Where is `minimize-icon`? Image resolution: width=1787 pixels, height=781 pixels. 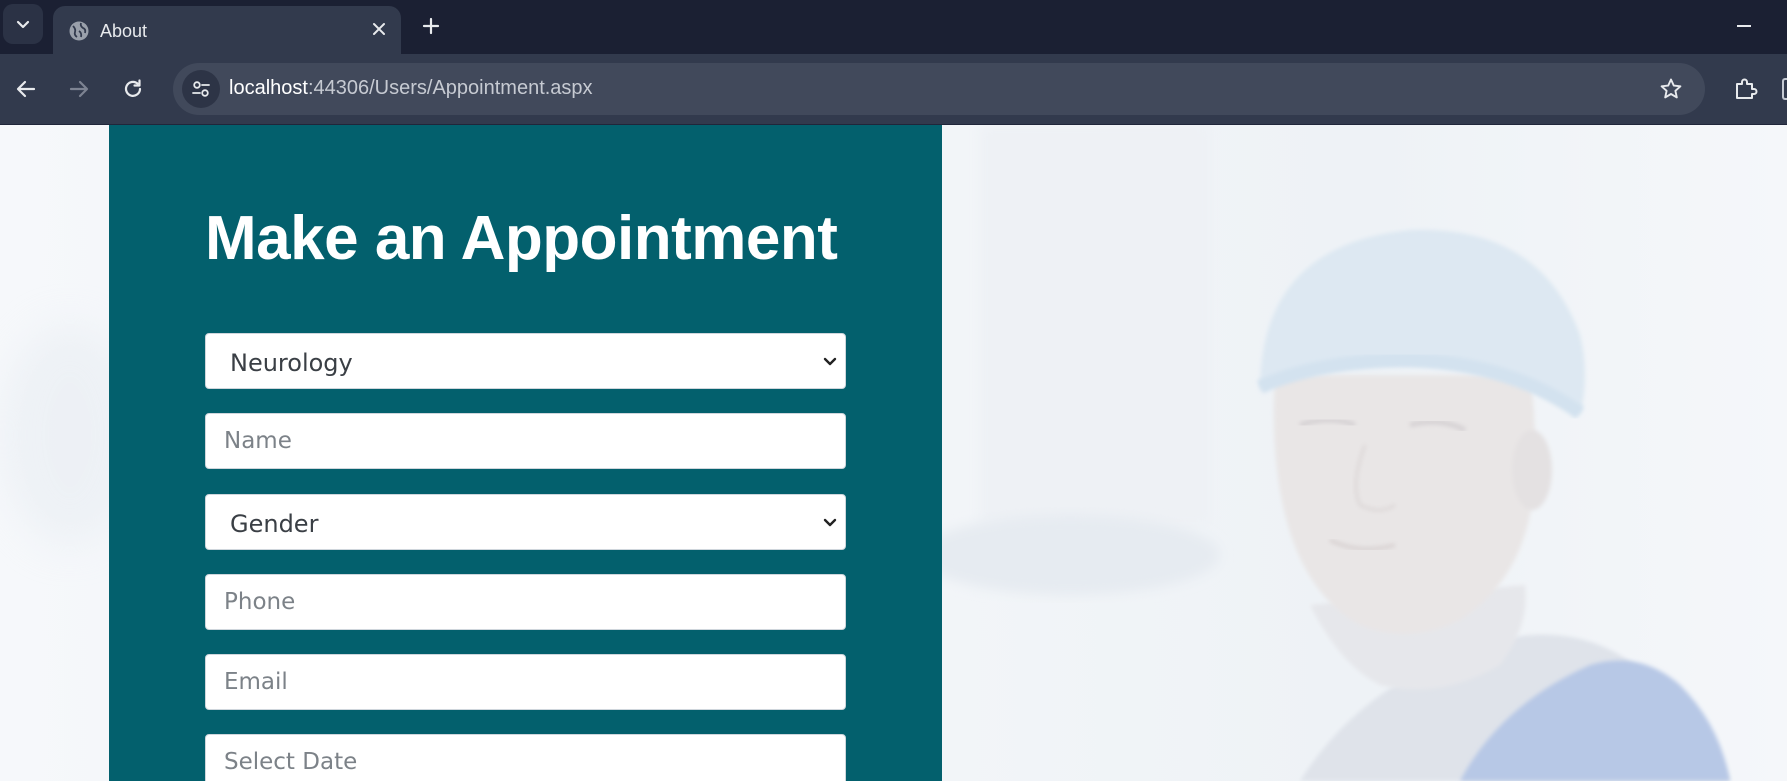 minimize-icon is located at coordinates (1744, 26).